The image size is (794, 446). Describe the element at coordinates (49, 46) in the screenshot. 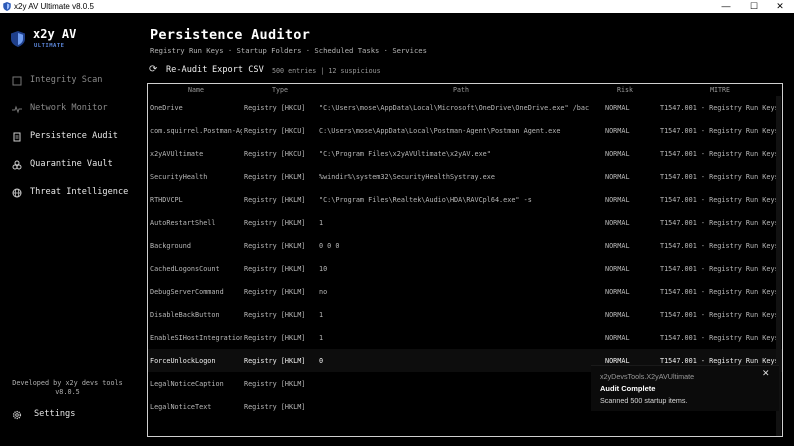

I see `brand-edition: ULTIMATE` at that location.